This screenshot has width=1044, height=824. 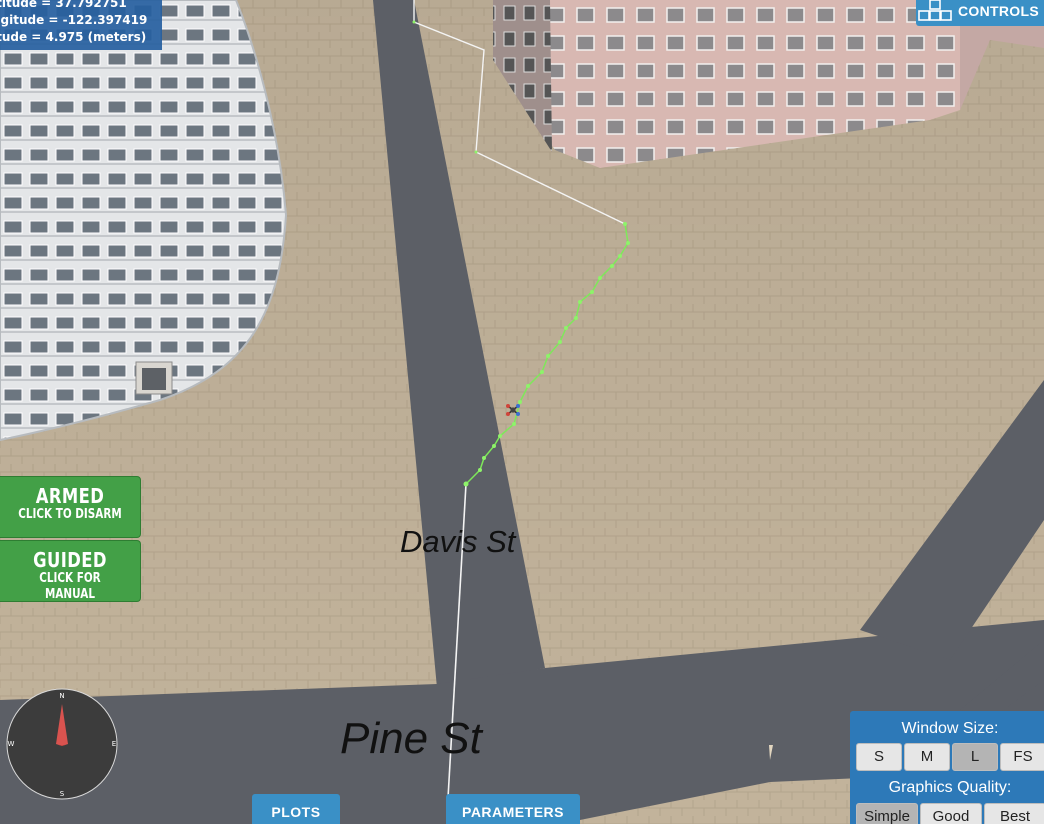 I want to click on graphics-best-button: Best, so click(x=1014, y=813).